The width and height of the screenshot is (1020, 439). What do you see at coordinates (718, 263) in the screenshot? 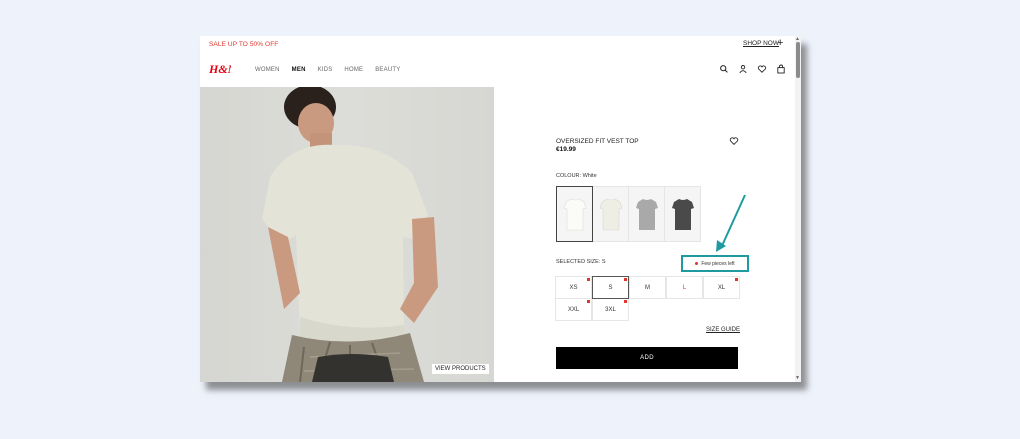
I see `stock-note-text: Few pieces left` at bounding box center [718, 263].